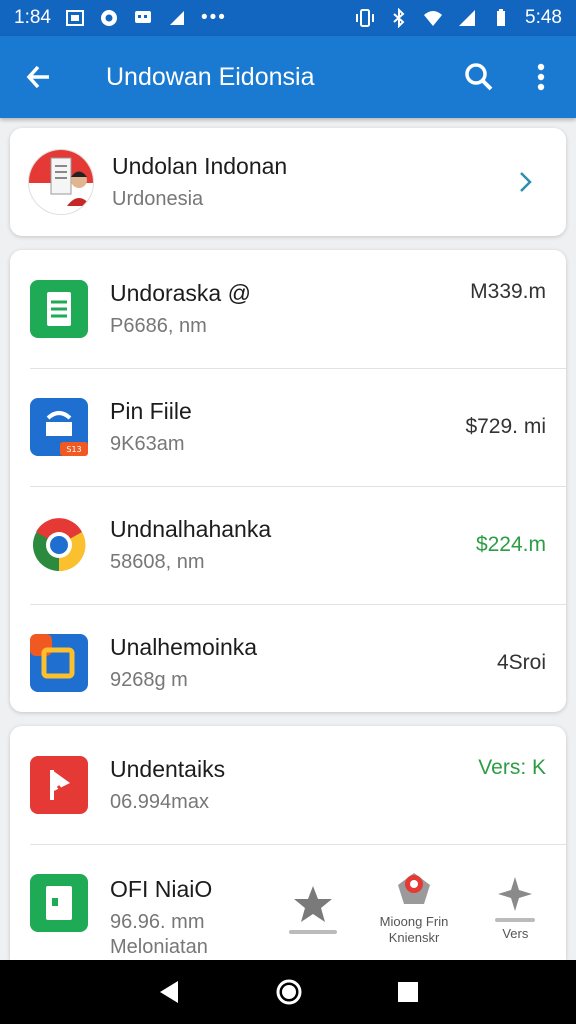  Describe the element at coordinates (142, 17) in the screenshot. I see `chat-notification-icon` at that location.